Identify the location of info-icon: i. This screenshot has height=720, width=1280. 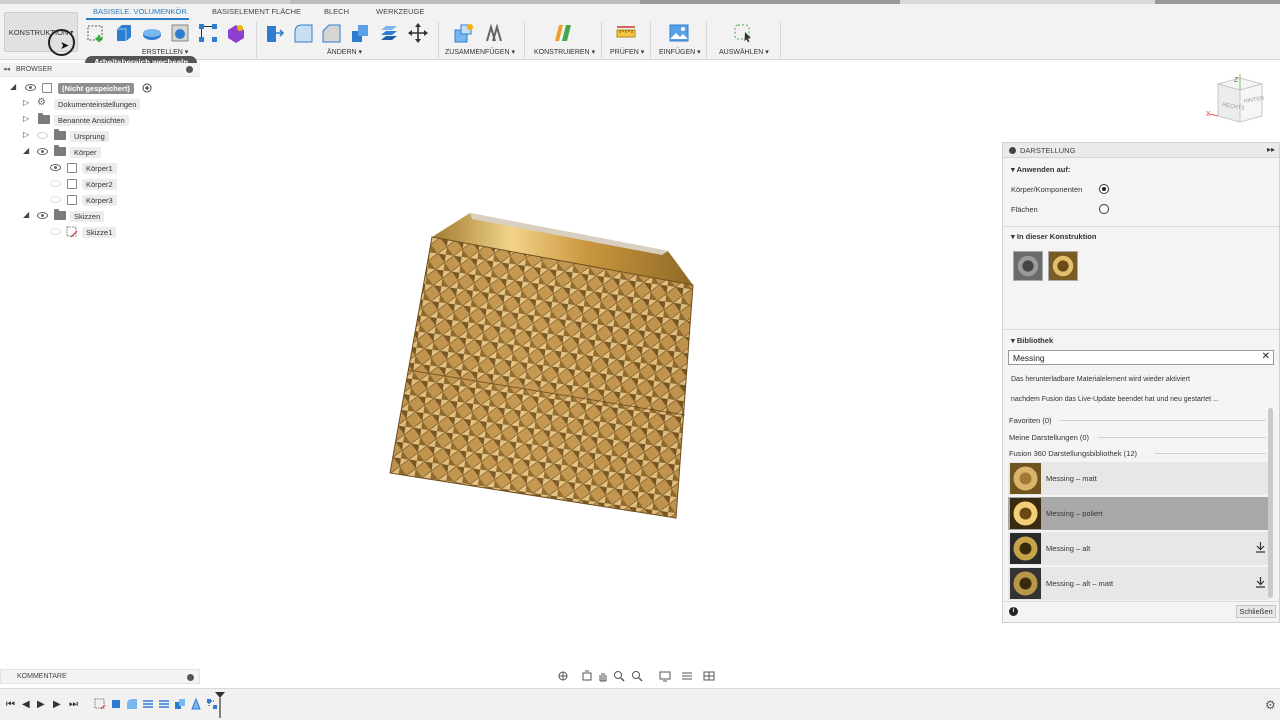
(1013, 611).